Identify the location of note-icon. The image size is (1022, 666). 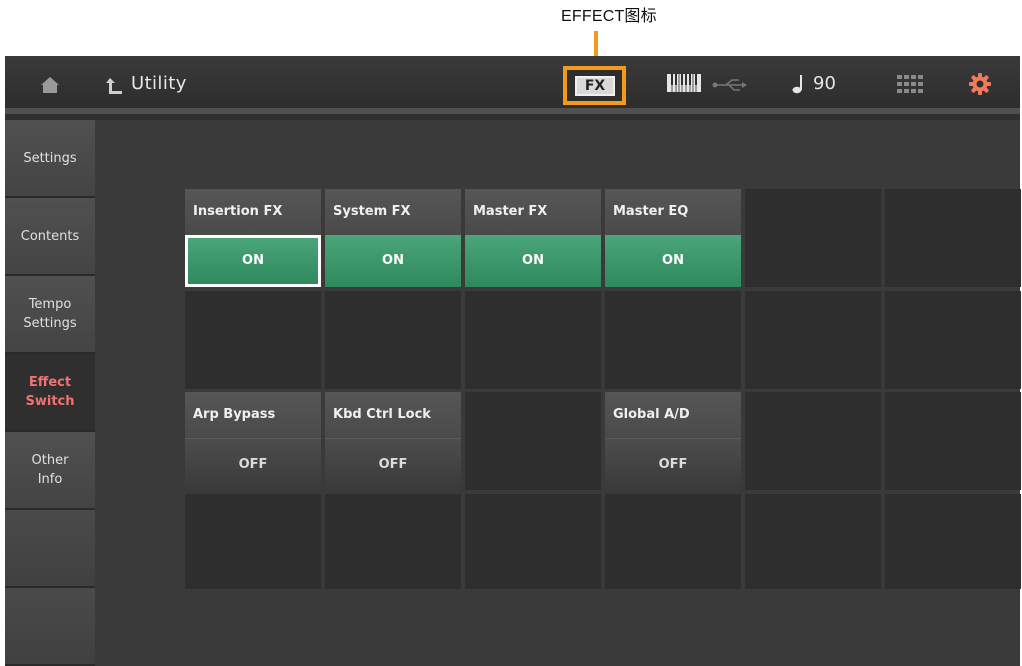
(797, 84).